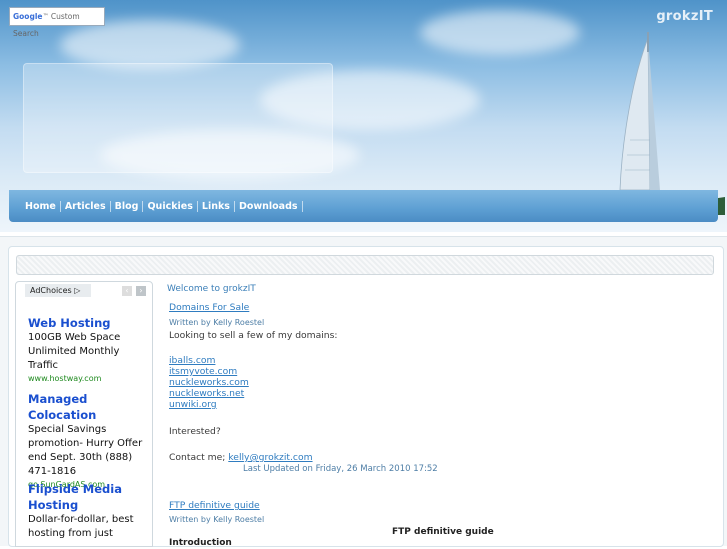 This screenshot has width=727, height=549. What do you see at coordinates (195, 431) in the screenshot?
I see `article-question: Interested?` at bounding box center [195, 431].